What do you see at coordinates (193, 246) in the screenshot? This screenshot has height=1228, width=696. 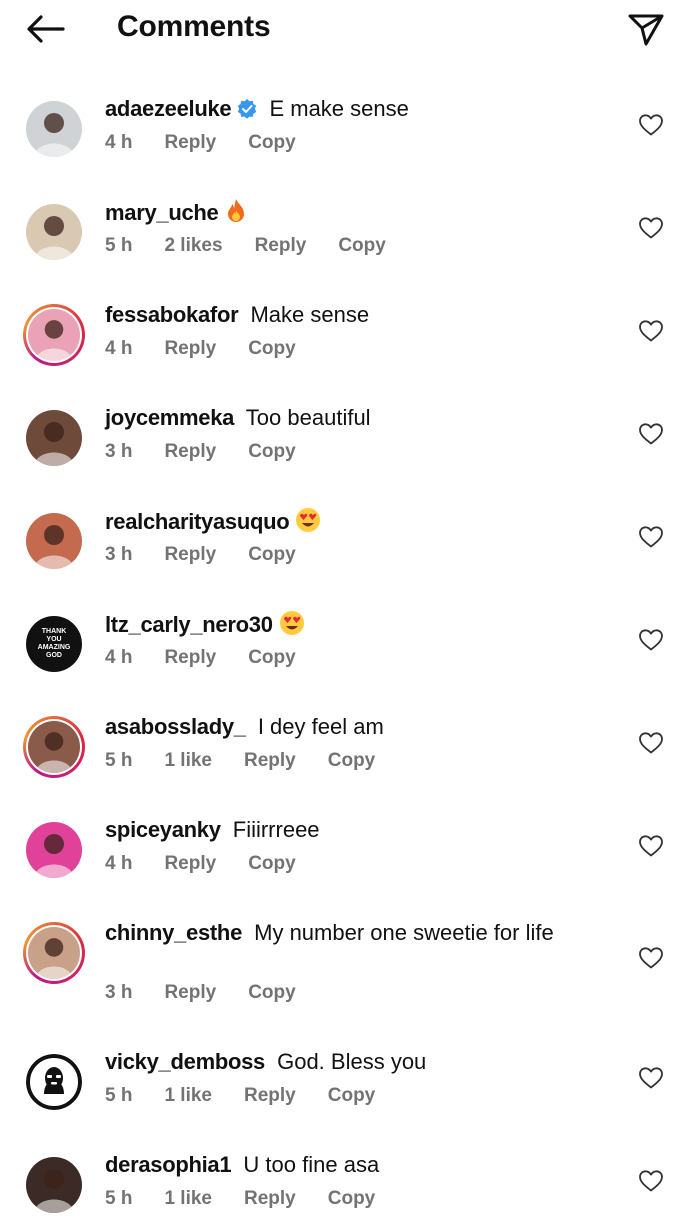 I see `likes-count-button: 2 likes` at bounding box center [193, 246].